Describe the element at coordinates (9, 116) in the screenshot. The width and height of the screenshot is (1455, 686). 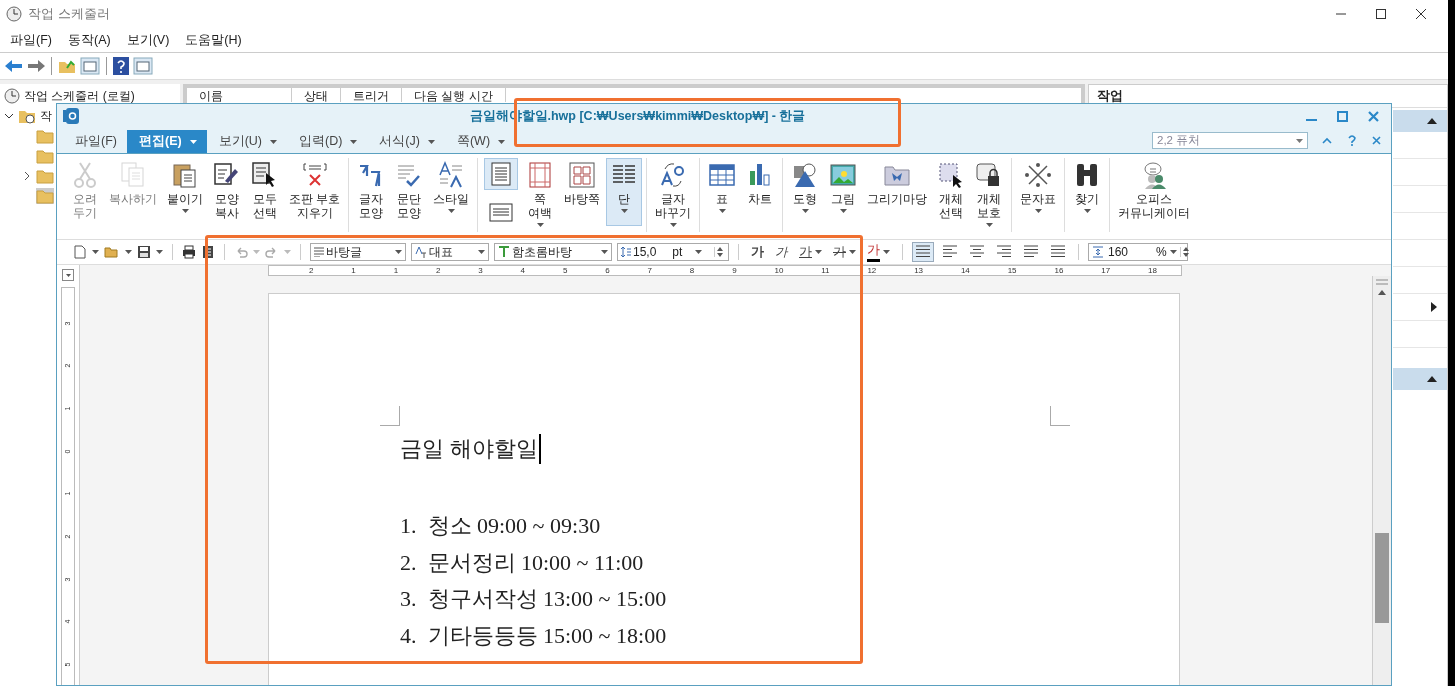
I see `chevron-down-icon` at that location.